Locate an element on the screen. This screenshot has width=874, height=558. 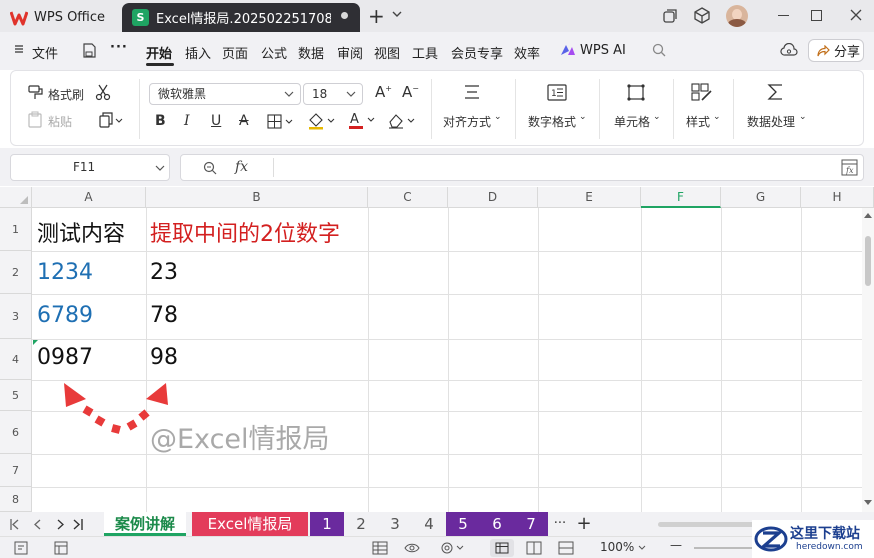
number-format-label: 数字格式 is located at coordinates (552, 121).